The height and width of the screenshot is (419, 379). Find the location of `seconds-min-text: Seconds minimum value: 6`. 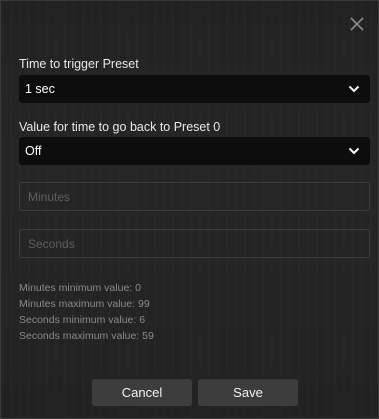

seconds-min-text: Seconds minimum value: 6 is located at coordinates (82, 320).